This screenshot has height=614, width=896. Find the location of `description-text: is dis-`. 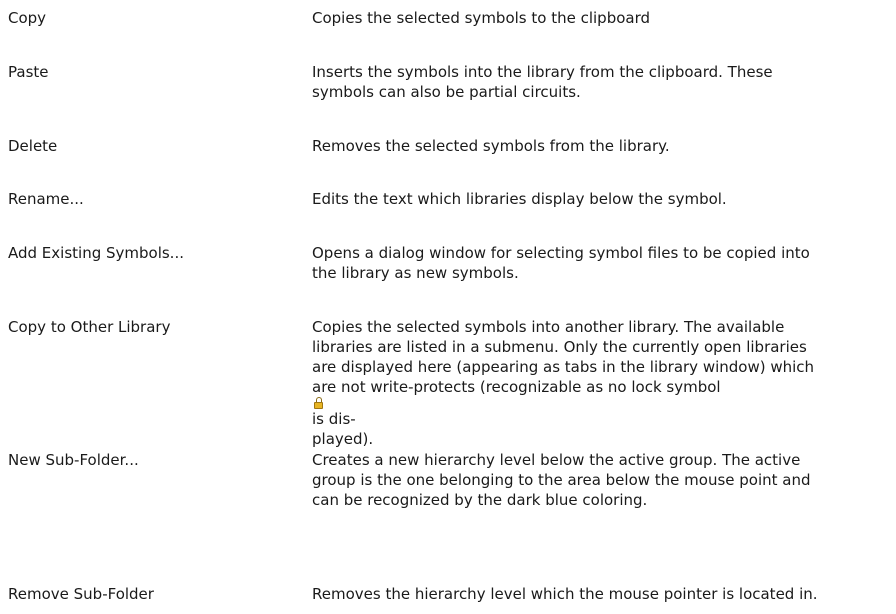

description-text: is dis- is located at coordinates (334, 419).